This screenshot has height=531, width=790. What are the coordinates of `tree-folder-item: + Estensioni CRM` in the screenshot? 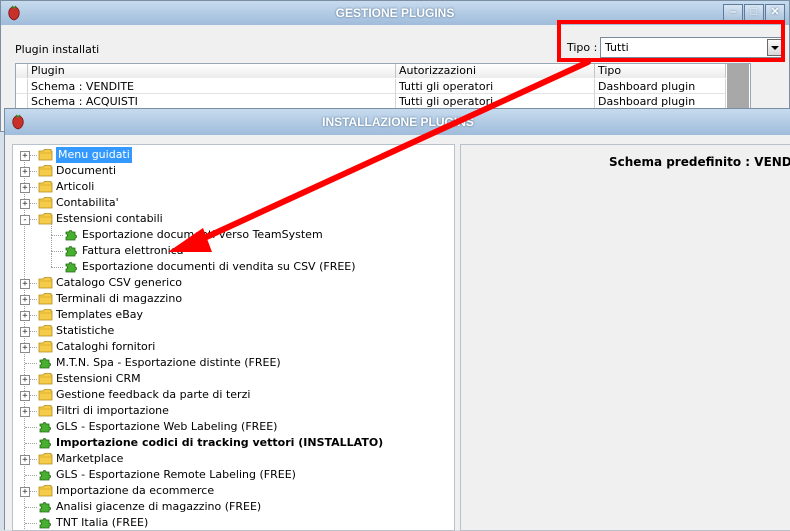 It's located at (233, 379).